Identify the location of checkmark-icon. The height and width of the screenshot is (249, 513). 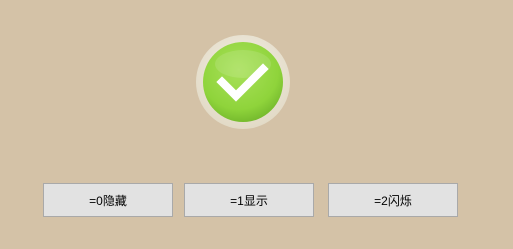
(243, 82).